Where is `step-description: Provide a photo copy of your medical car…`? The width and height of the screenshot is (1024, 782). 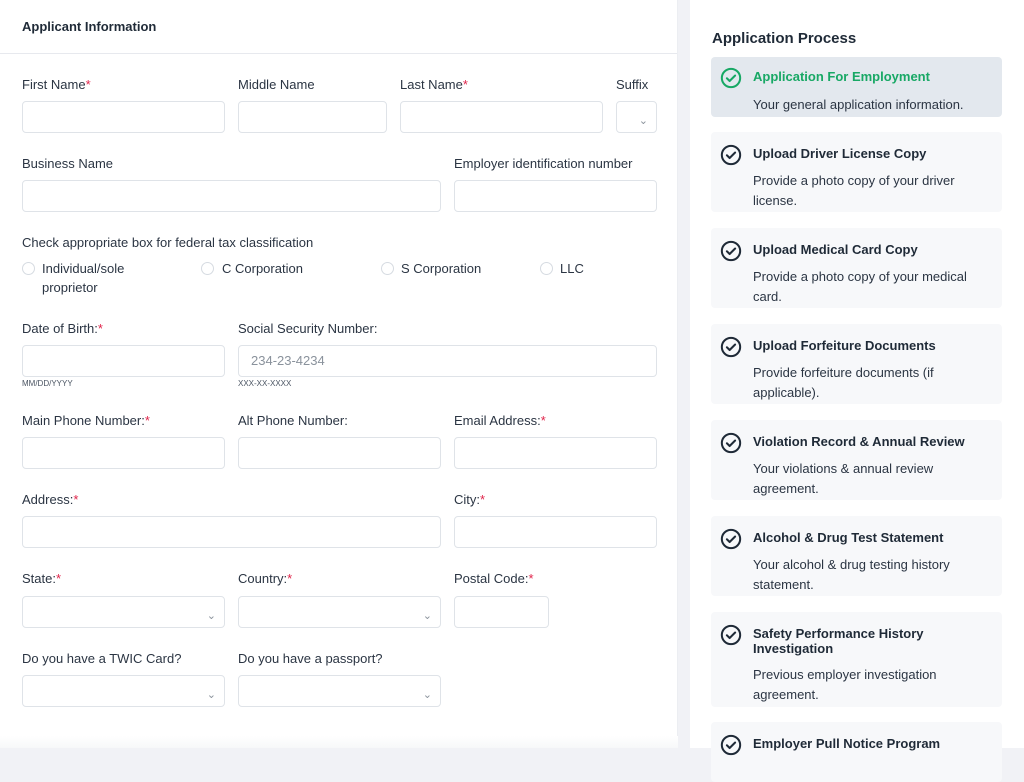 step-description: Provide a photo copy of your medical car… is located at coordinates (860, 286).